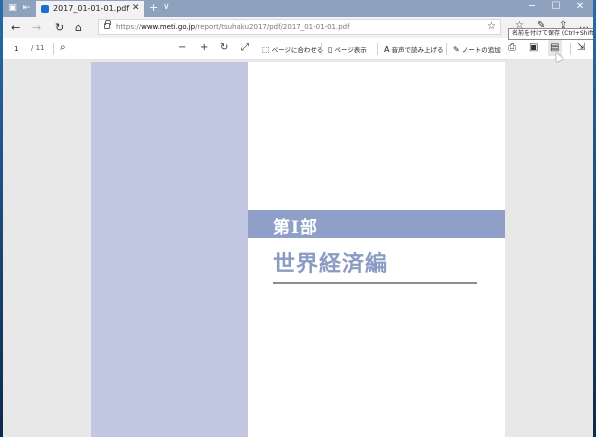 Image resolution: width=596 pixels, height=437 pixels. I want to click on read-aloud-icon: A, so click(387, 49).